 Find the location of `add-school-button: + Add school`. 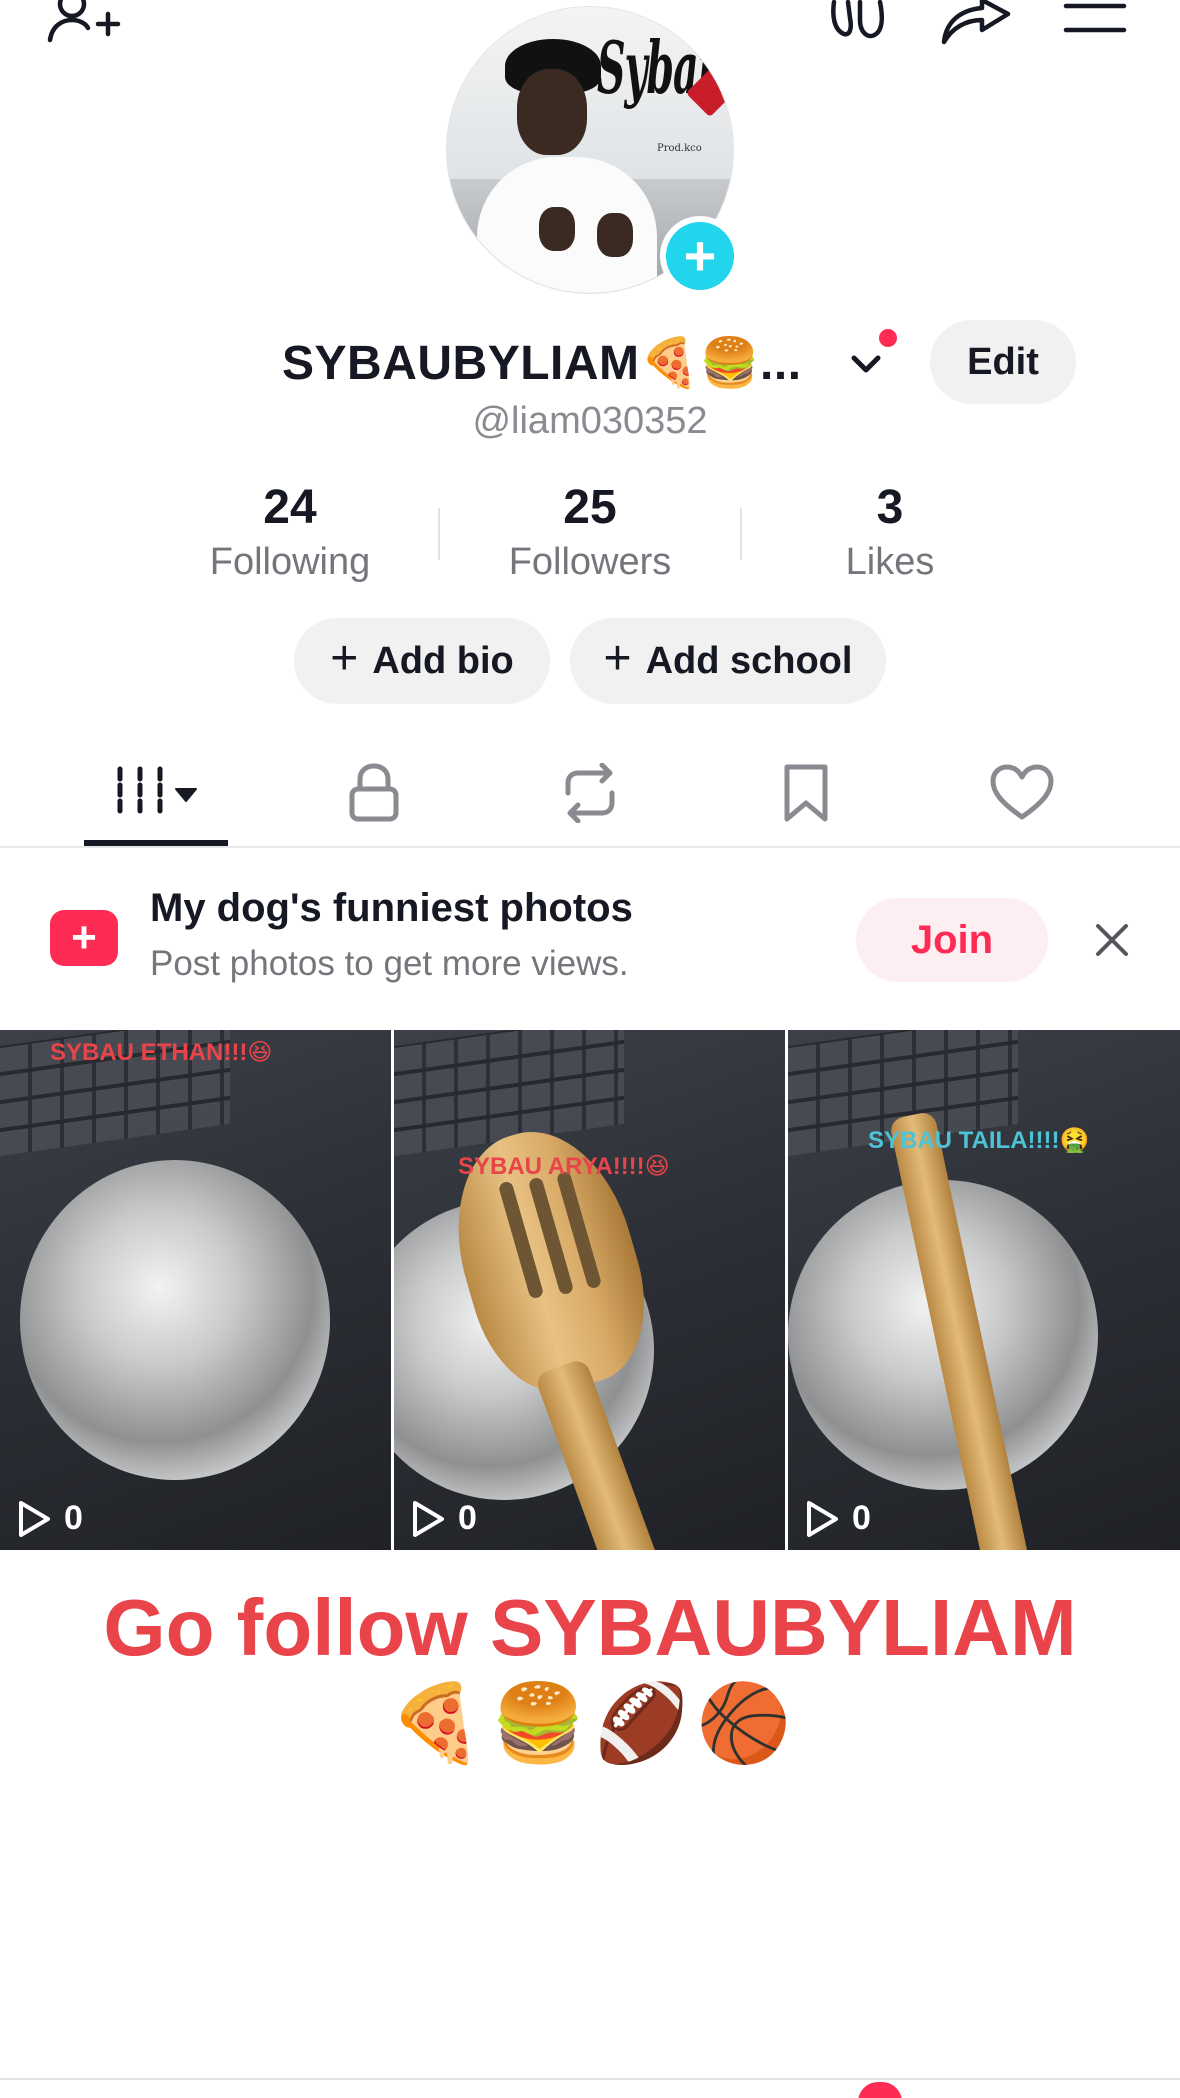

add-school-button: + Add school is located at coordinates (728, 661).